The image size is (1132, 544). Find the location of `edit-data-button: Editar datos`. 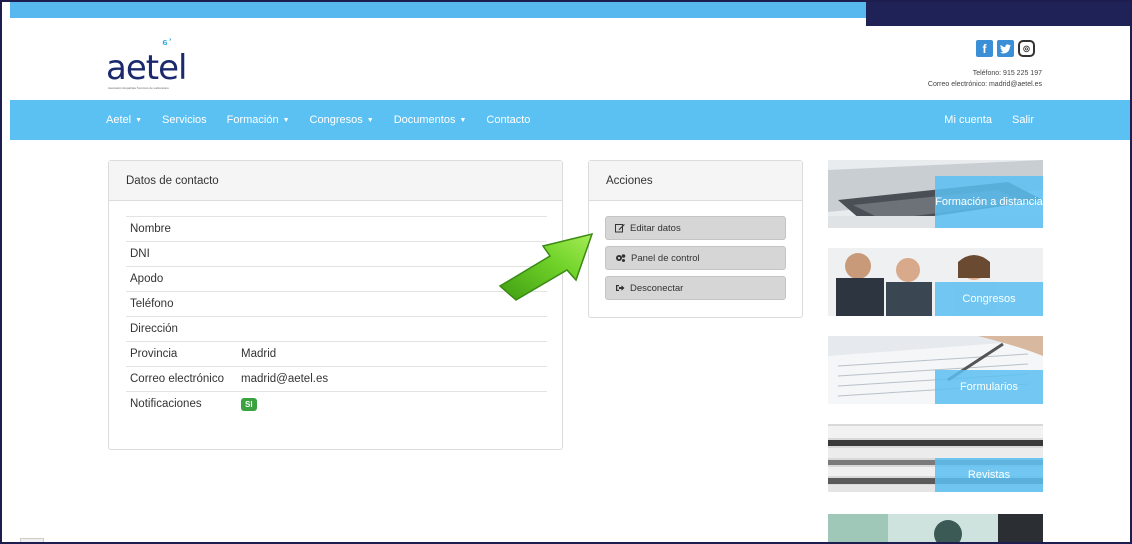

edit-data-button: Editar datos is located at coordinates (695, 228).